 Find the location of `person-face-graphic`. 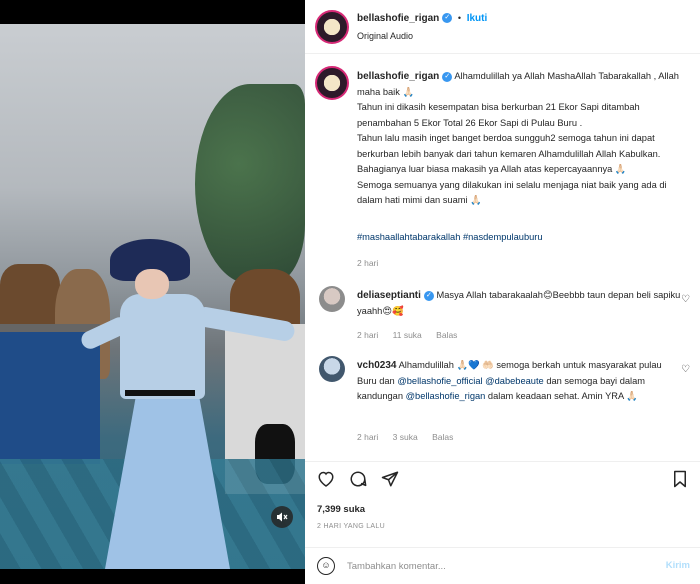

person-face-graphic is located at coordinates (152, 284).